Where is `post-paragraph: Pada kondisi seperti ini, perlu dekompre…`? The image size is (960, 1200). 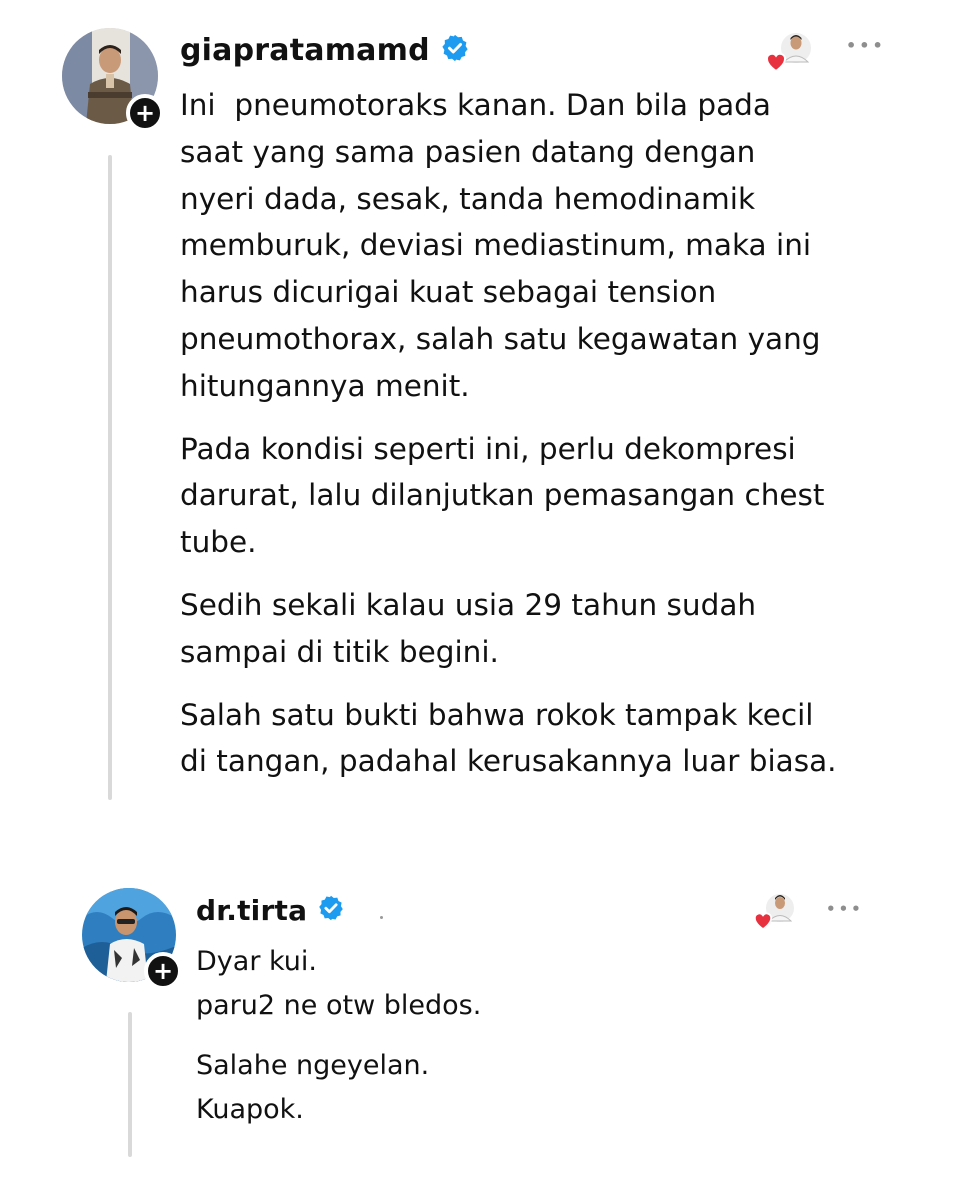 post-paragraph: Pada kondisi seperti ini, perlu dekompre… is located at coordinates (502, 495).